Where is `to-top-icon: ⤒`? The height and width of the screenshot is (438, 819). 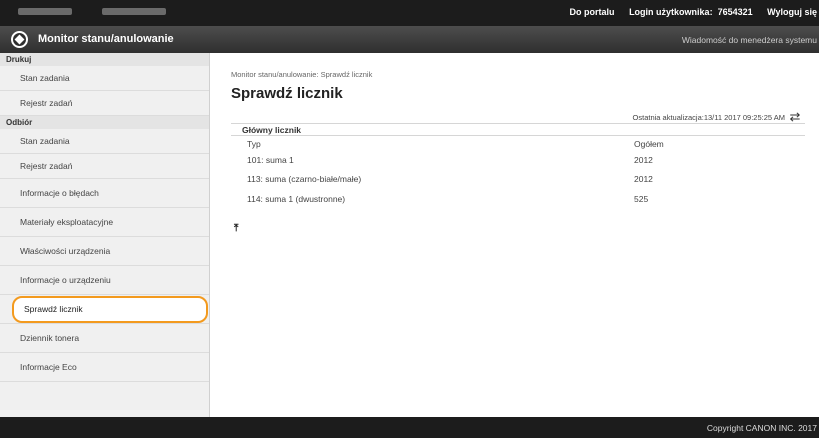 to-top-icon: ⤒ is located at coordinates (236, 228).